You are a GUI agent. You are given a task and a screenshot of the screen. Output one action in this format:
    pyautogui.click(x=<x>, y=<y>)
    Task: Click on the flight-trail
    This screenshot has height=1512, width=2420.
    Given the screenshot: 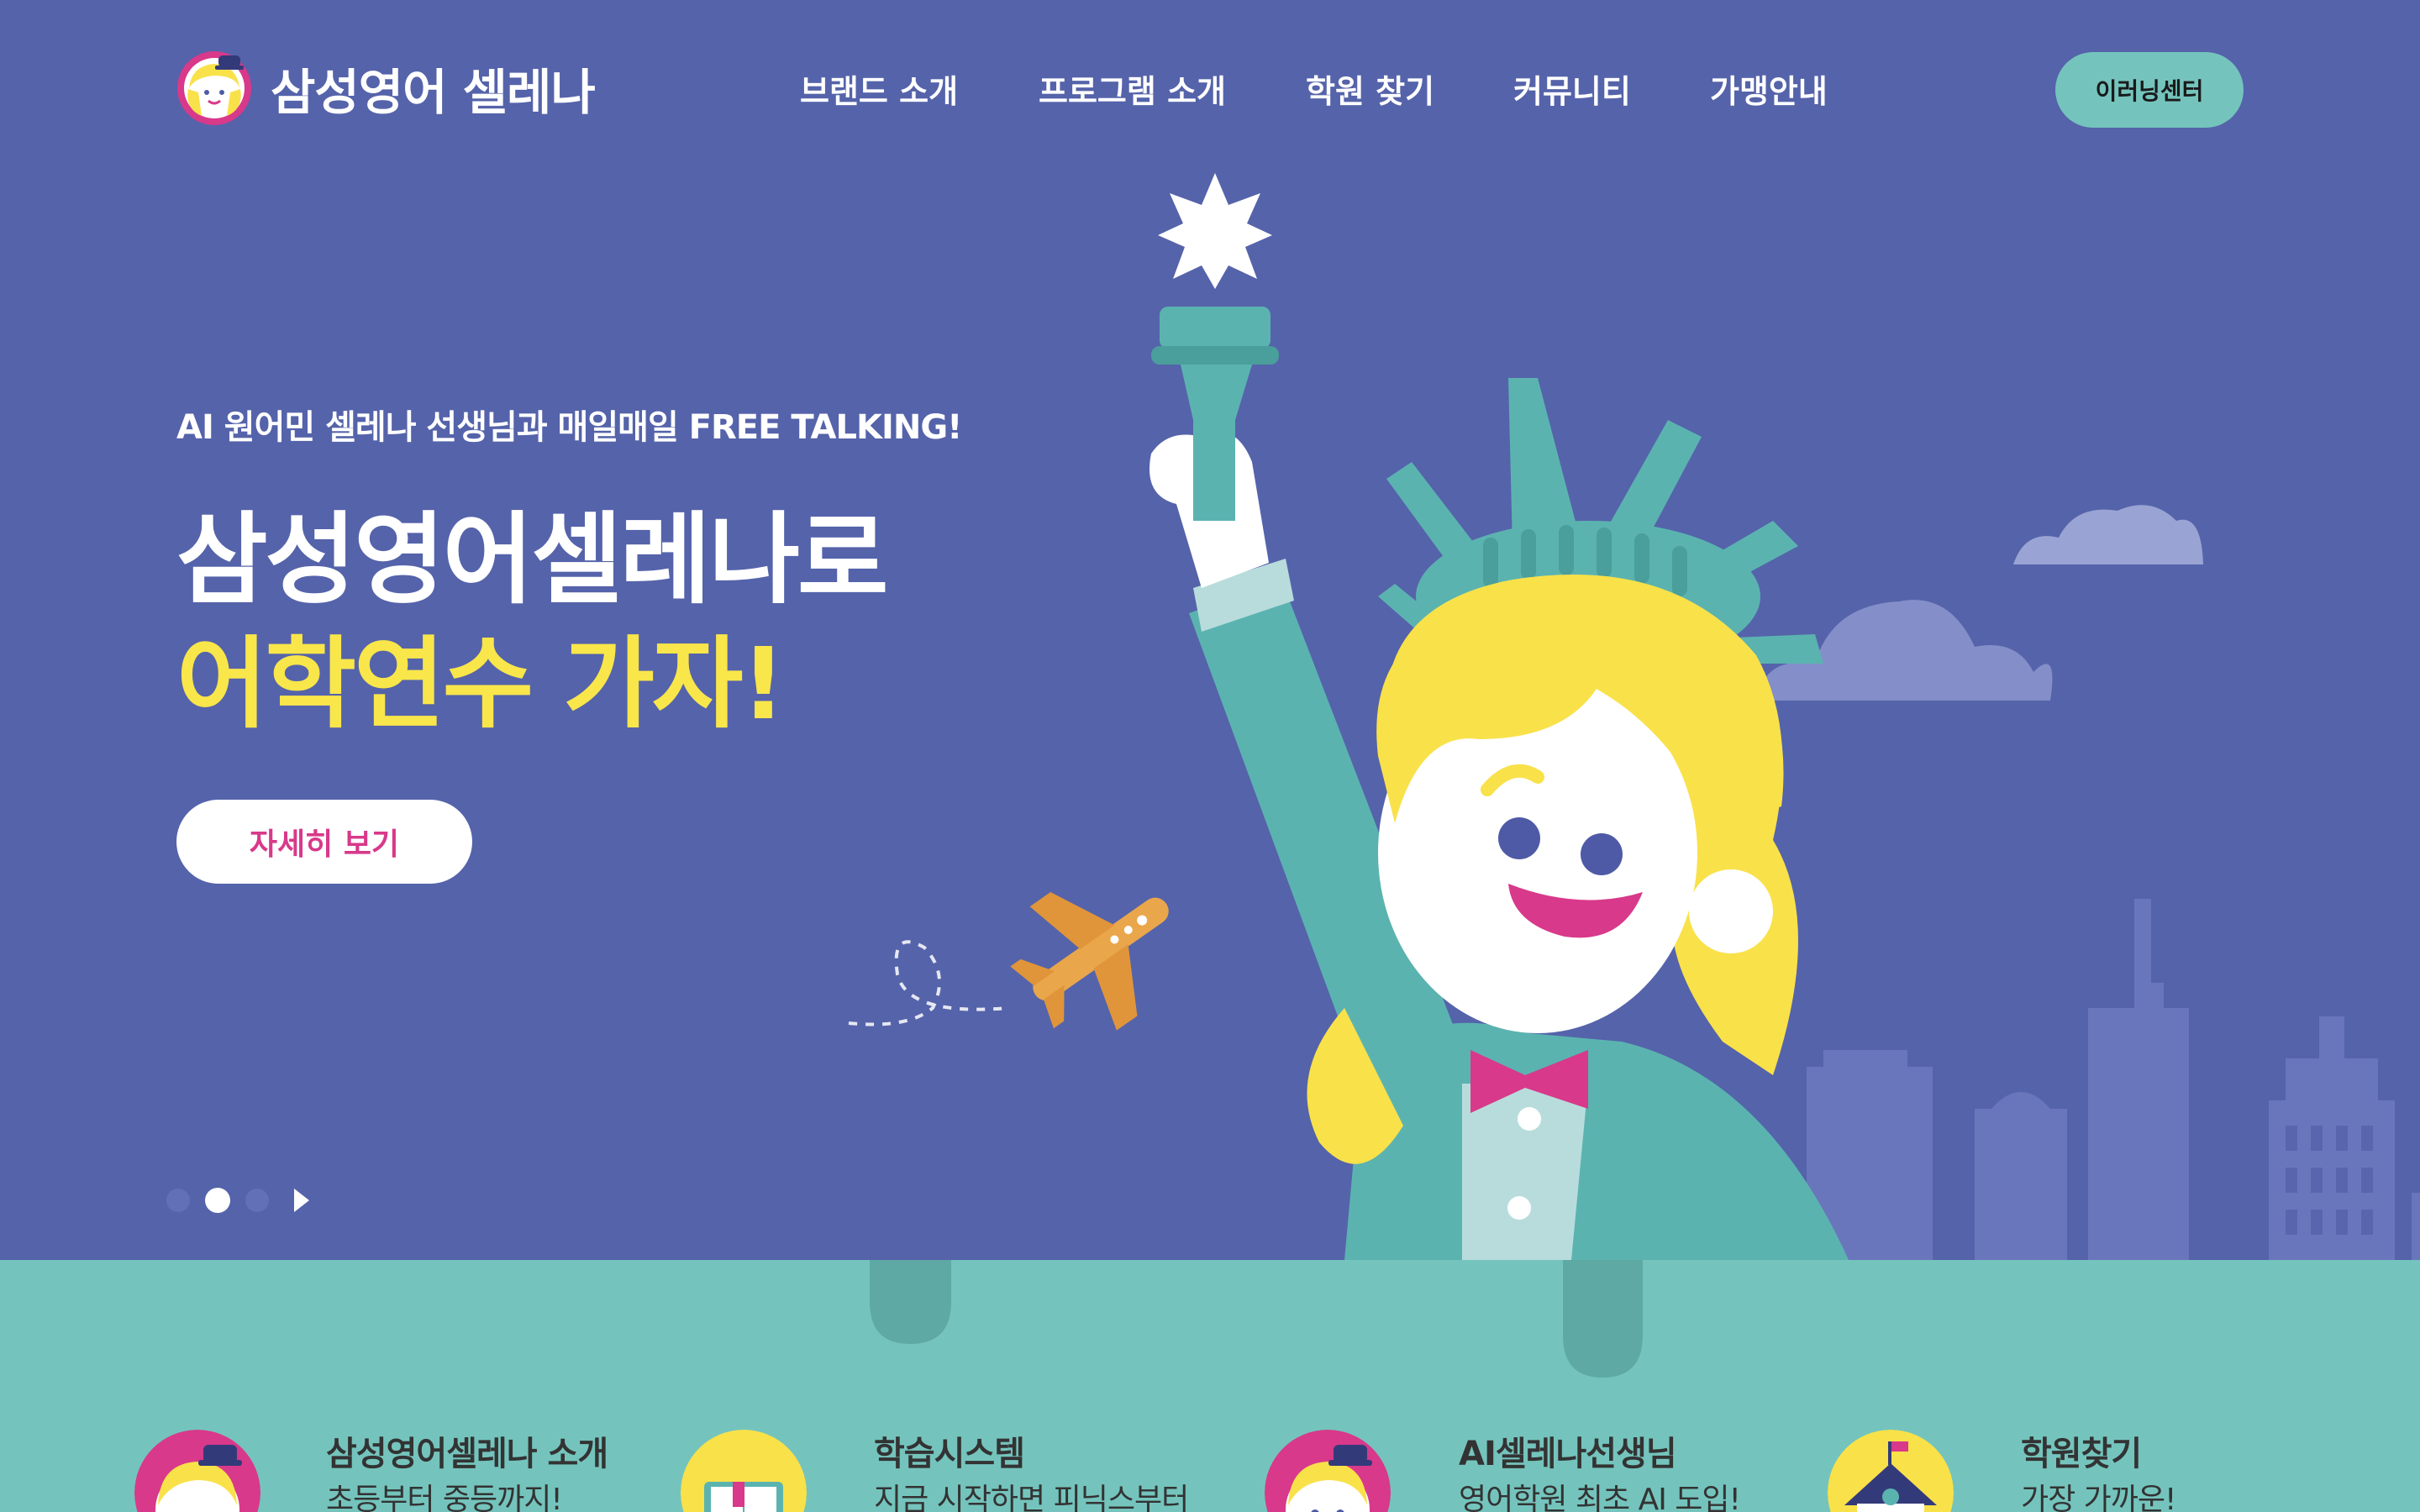 What is the action you would take?
    pyautogui.click(x=929, y=983)
    